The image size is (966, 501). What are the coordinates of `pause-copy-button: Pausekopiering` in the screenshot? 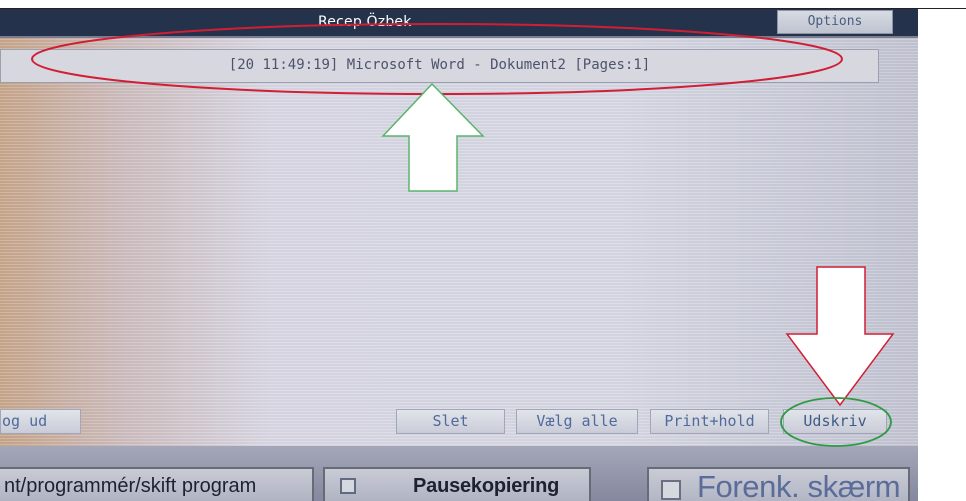 It's located at (457, 484).